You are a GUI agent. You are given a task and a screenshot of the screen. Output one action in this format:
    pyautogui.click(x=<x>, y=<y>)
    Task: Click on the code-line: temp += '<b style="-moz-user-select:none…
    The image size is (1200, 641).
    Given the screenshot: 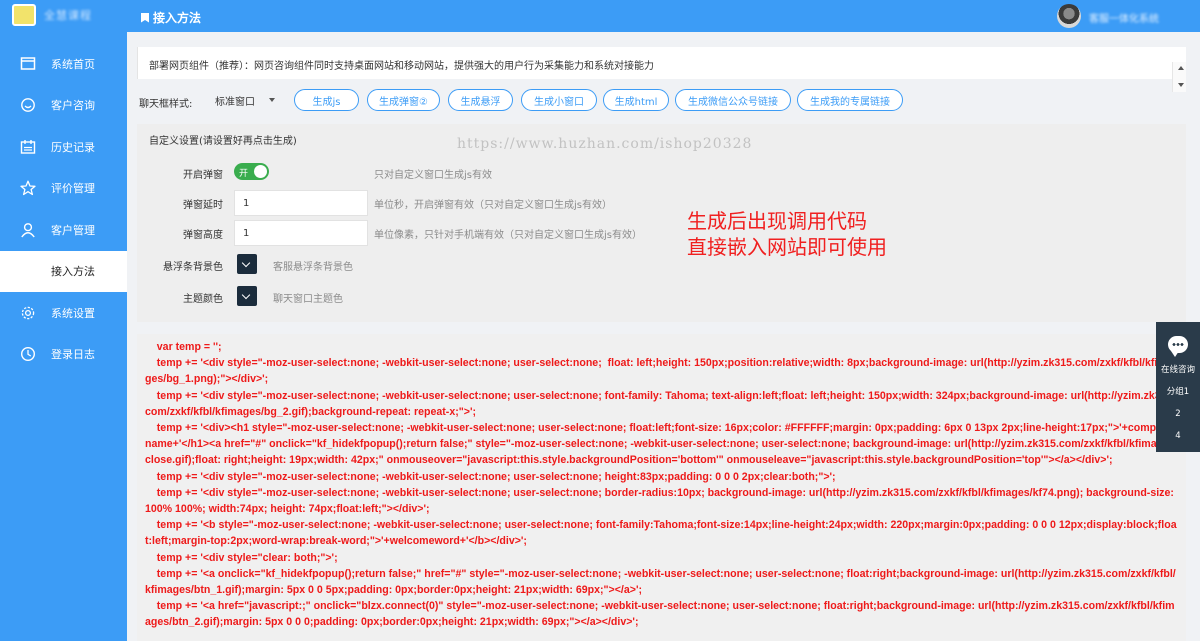 What is the action you would take?
    pyautogui.click(x=661, y=533)
    